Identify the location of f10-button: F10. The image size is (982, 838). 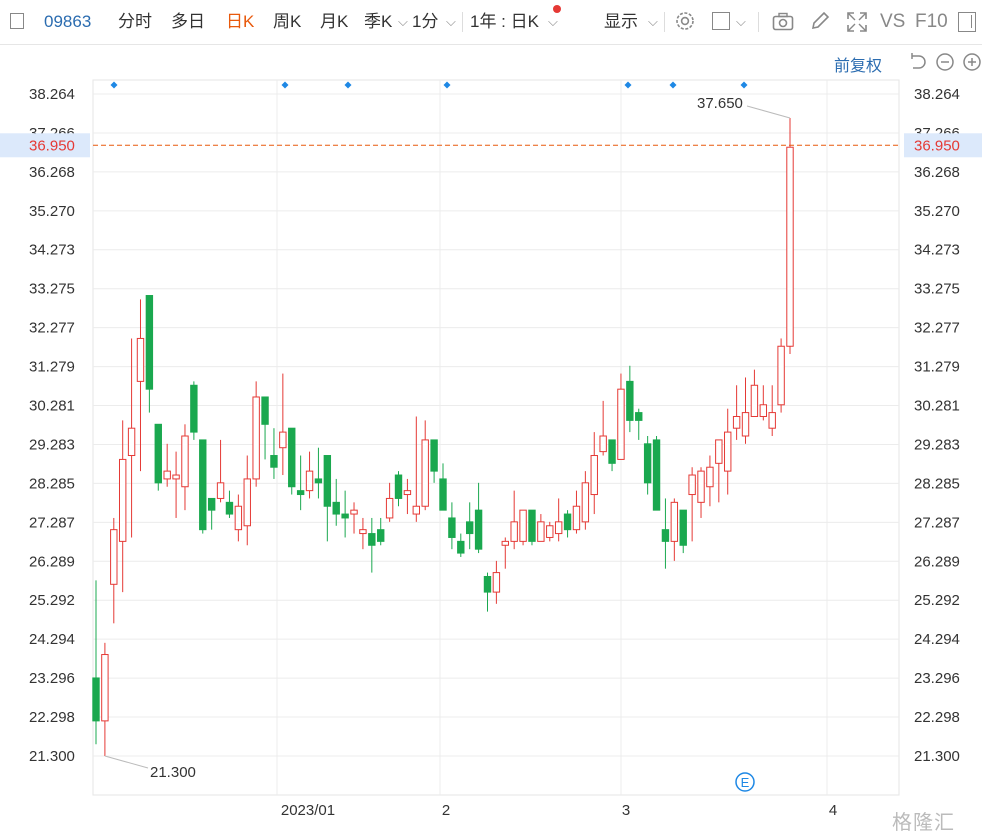
(931, 22).